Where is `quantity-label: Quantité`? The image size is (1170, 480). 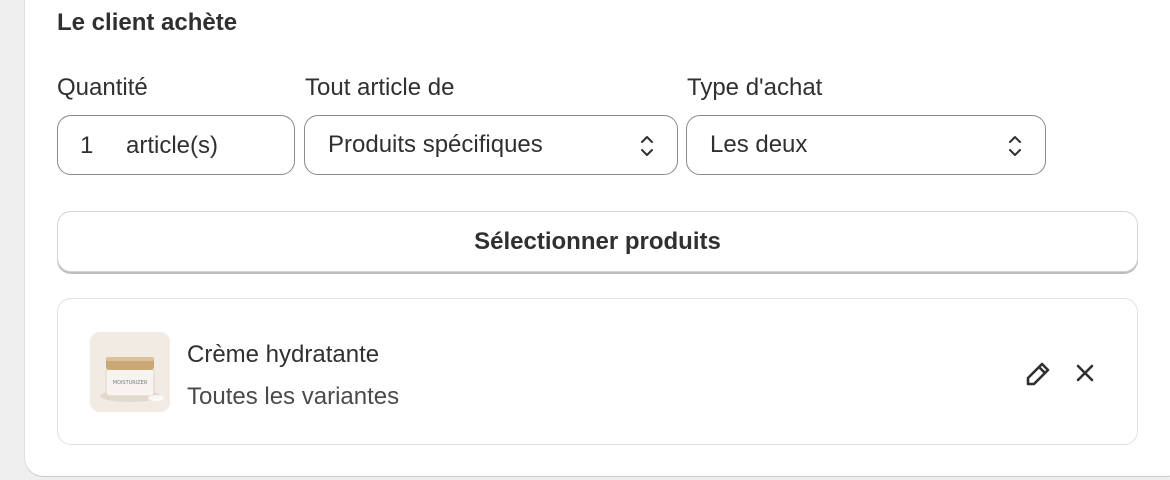 quantity-label: Quantité is located at coordinates (102, 87).